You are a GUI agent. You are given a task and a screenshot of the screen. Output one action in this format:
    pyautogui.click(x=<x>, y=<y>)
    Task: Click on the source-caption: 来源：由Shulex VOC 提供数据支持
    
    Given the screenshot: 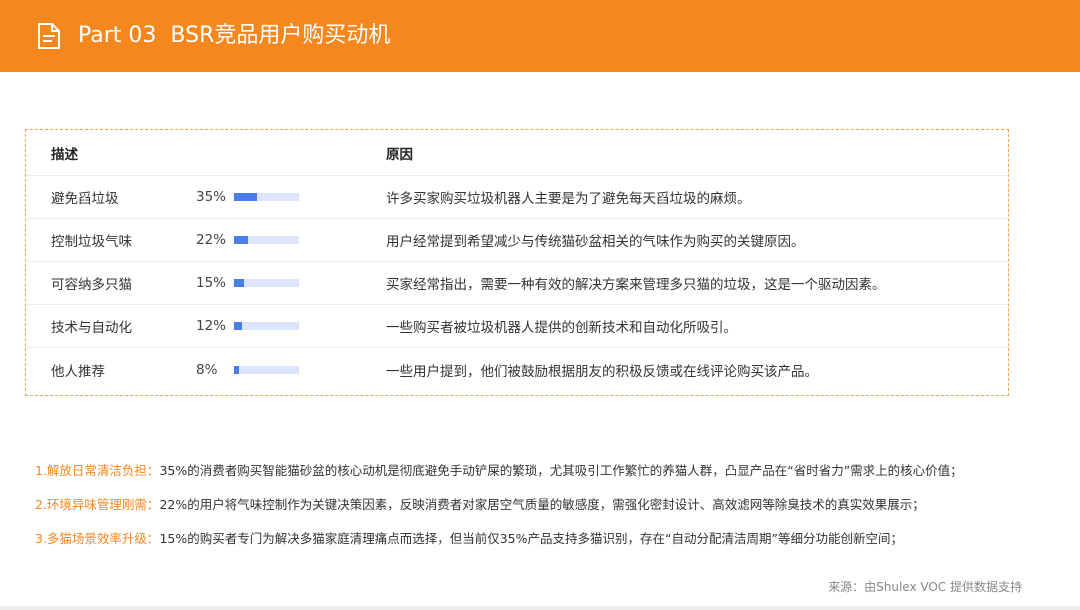 What is the action you would take?
    pyautogui.click(x=925, y=587)
    